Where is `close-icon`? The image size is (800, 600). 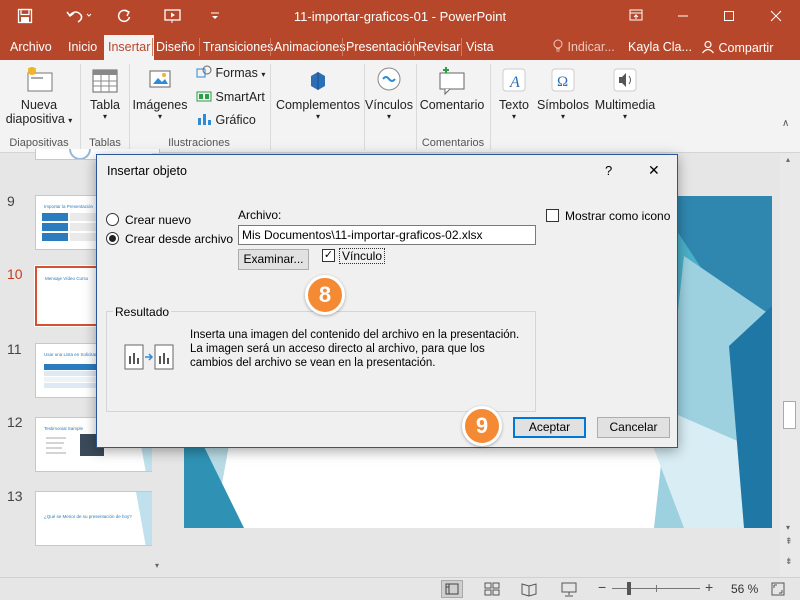 close-icon is located at coordinates (776, 17).